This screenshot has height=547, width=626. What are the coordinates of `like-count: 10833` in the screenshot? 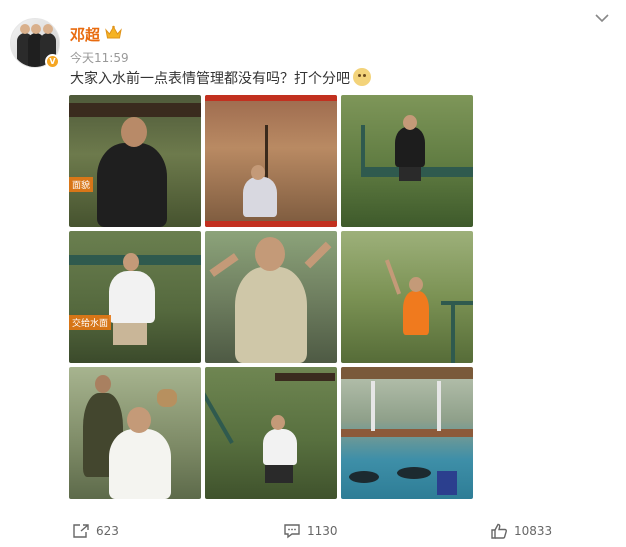 It's located at (533, 531).